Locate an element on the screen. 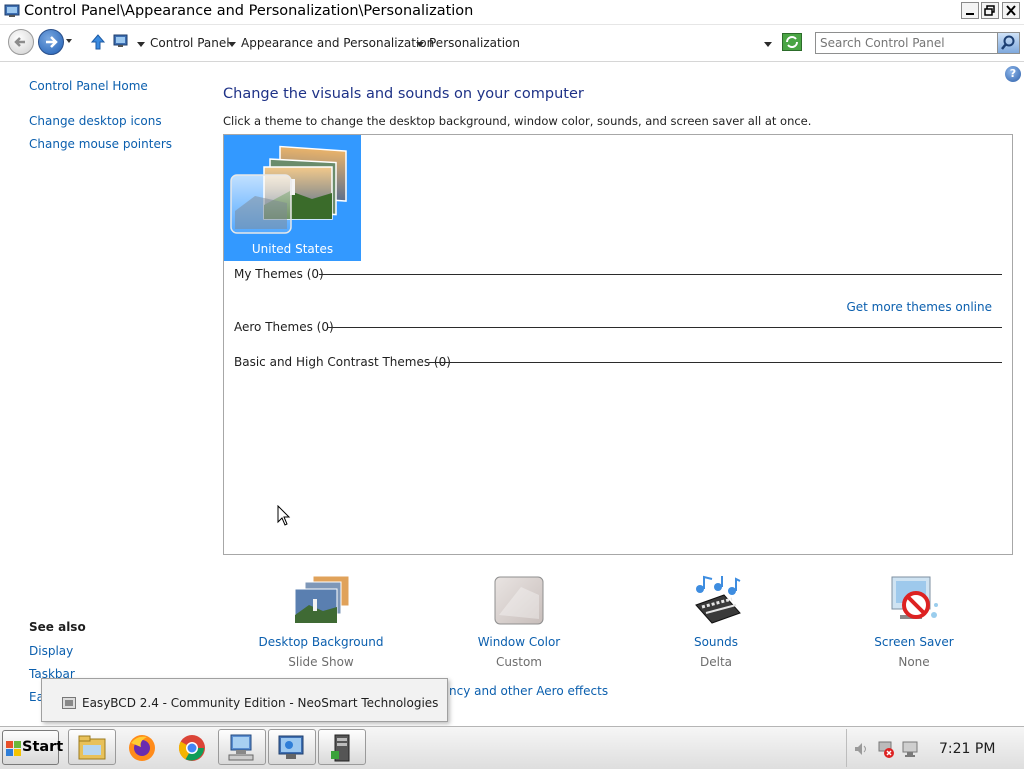  taskbar-network is located at coordinates (242, 747).